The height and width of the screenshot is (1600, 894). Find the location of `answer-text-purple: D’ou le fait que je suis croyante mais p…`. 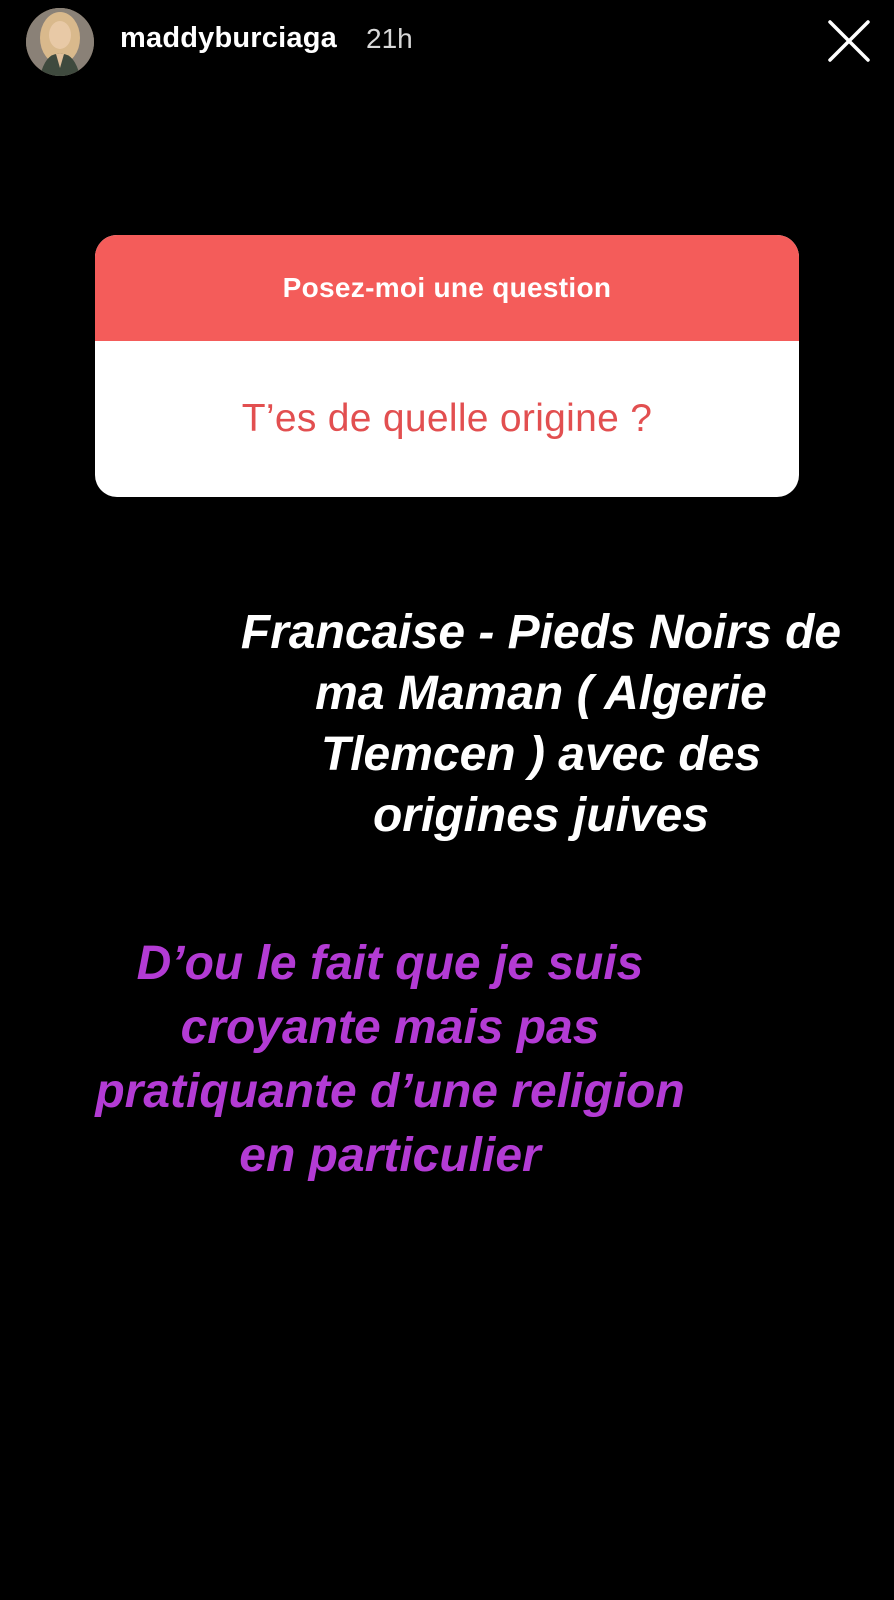

answer-text-purple: D’ou le fait que je suis croyante mais p… is located at coordinates (390, 1059).